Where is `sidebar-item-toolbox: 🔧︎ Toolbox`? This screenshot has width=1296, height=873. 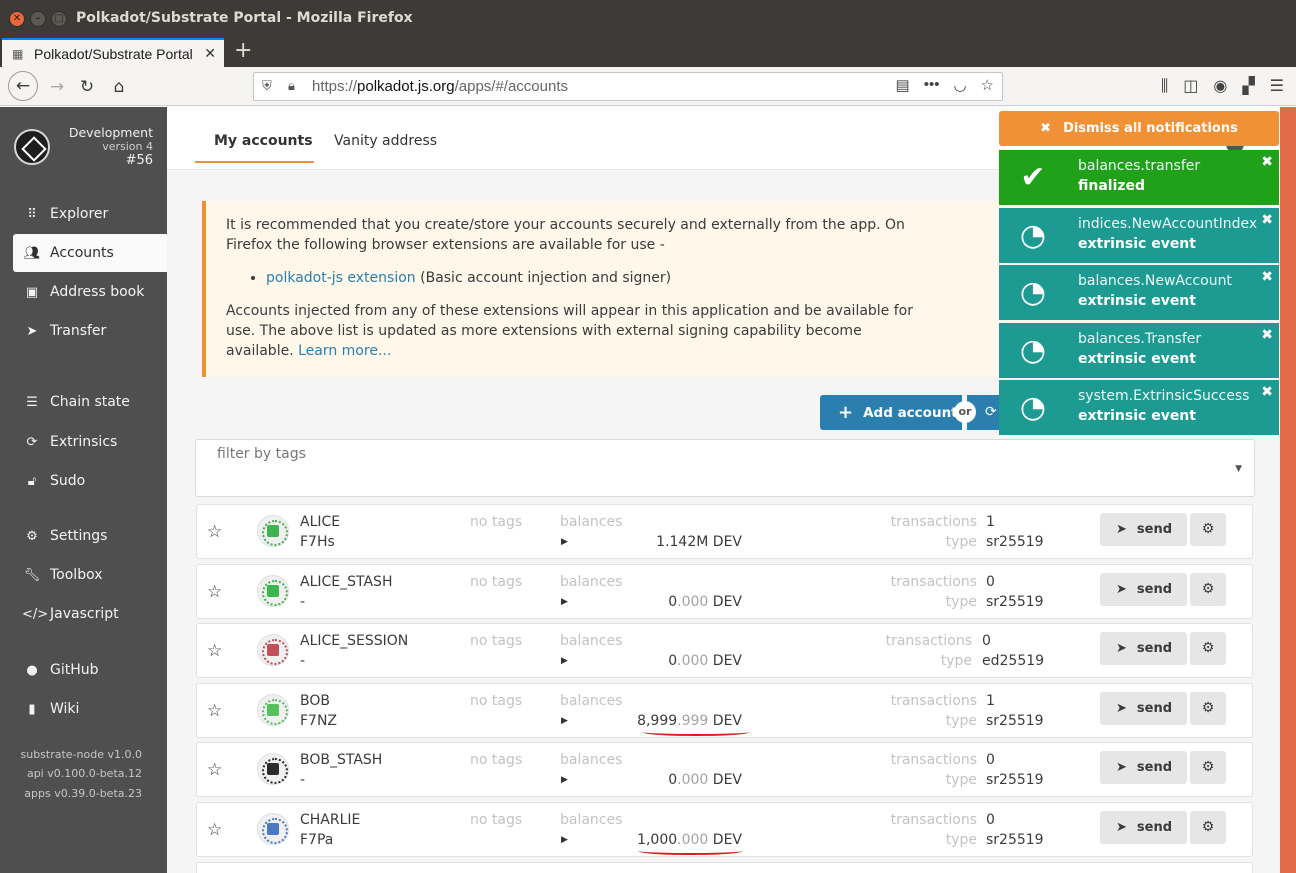 sidebar-item-toolbox: 🔧︎ Toolbox is located at coordinates (90, 575).